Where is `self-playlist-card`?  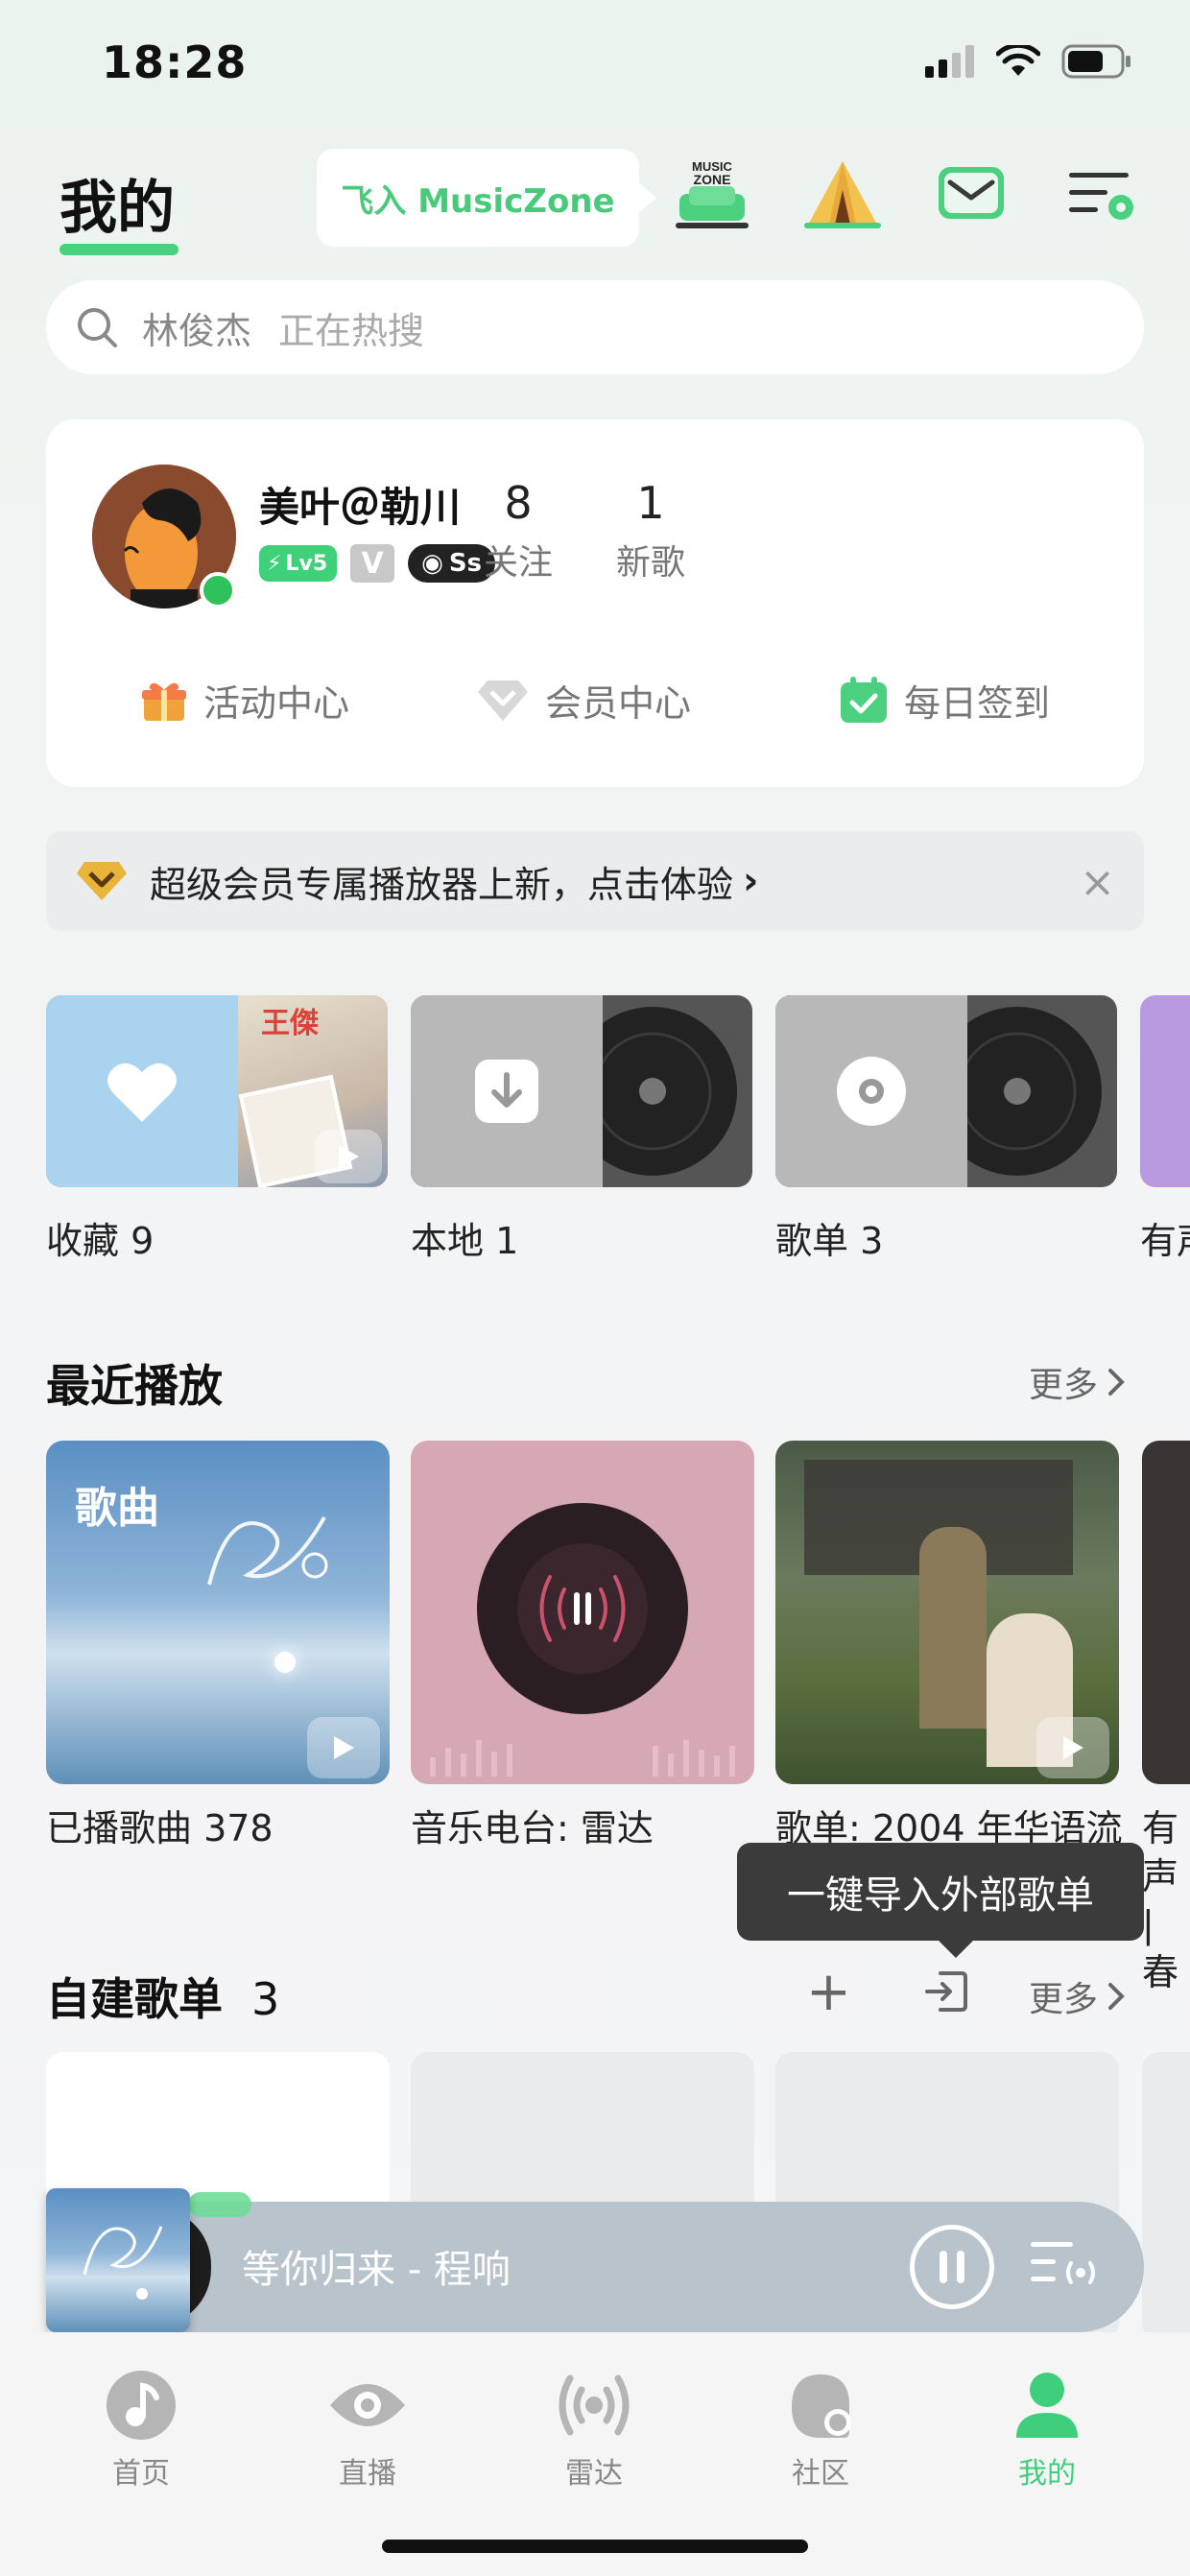 self-playlist-card is located at coordinates (1166, 2196).